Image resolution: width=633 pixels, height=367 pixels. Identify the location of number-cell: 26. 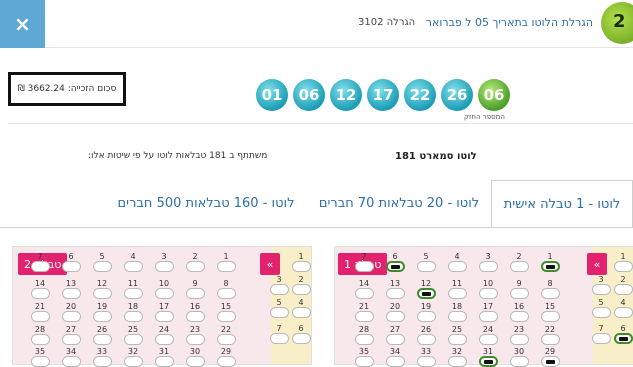
(426, 335).